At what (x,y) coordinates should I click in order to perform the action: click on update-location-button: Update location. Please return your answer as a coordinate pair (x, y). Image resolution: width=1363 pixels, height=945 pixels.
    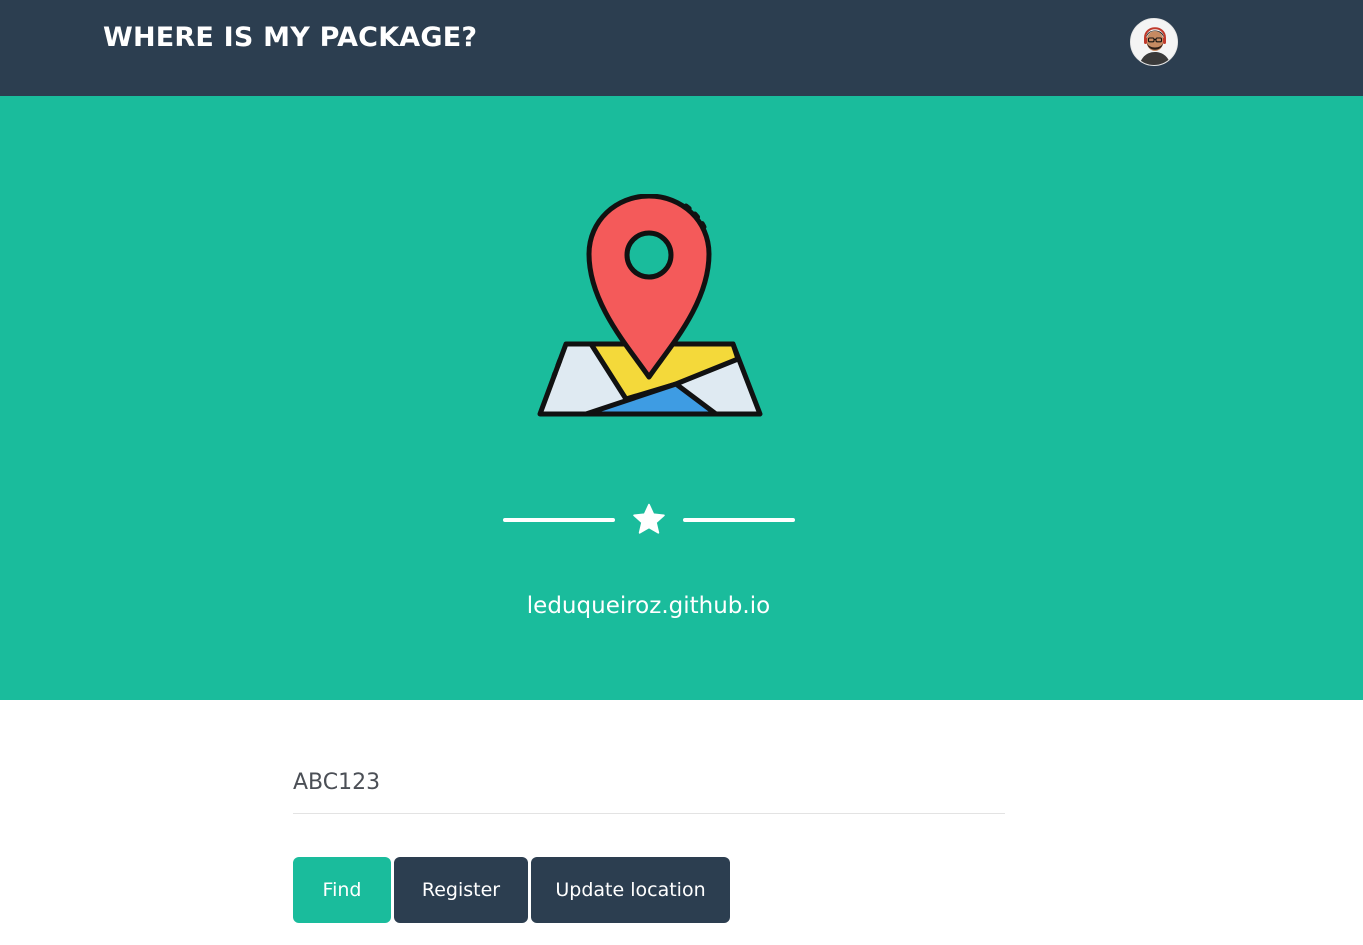
    Looking at the image, I should click on (630, 890).